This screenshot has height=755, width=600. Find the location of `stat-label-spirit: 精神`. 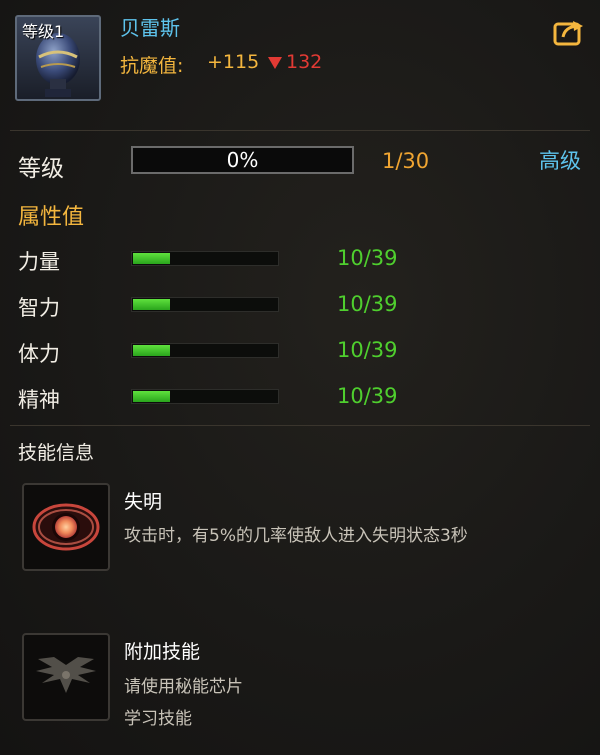

stat-label-spirit: 精神 is located at coordinates (39, 400).